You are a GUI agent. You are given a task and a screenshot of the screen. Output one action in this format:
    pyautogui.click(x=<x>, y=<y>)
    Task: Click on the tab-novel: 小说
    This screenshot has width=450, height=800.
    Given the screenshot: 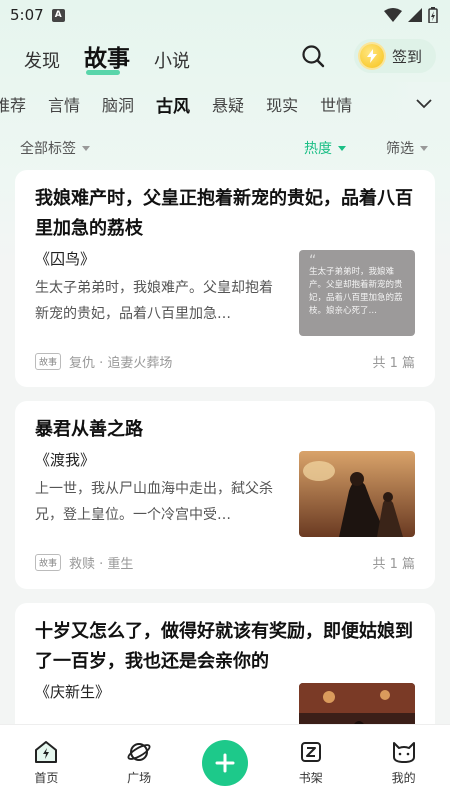 What is the action you would take?
    pyautogui.click(x=172, y=60)
    